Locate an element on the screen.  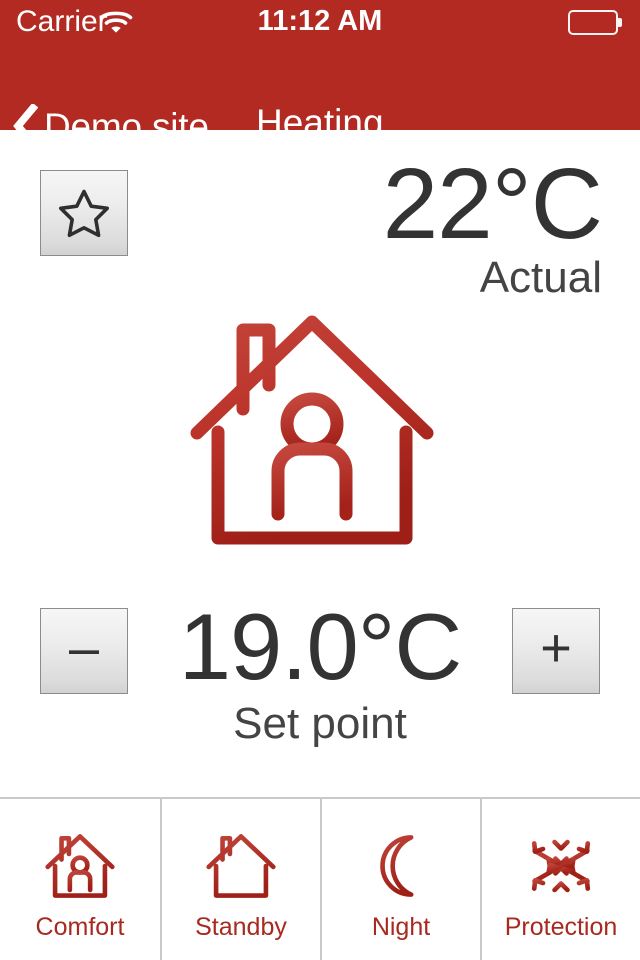
mode-button-comfort: Comfort is located at coordinates (80, 879).